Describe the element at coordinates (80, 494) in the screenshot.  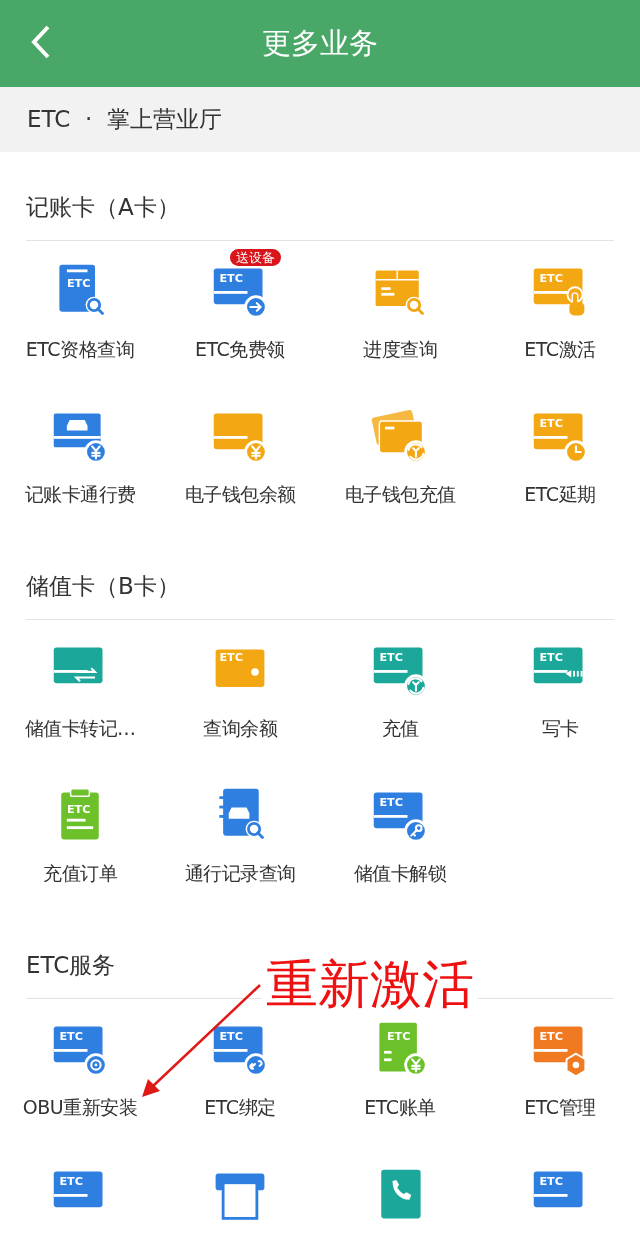
I see `service-label: 记账卡通行费` at that location.